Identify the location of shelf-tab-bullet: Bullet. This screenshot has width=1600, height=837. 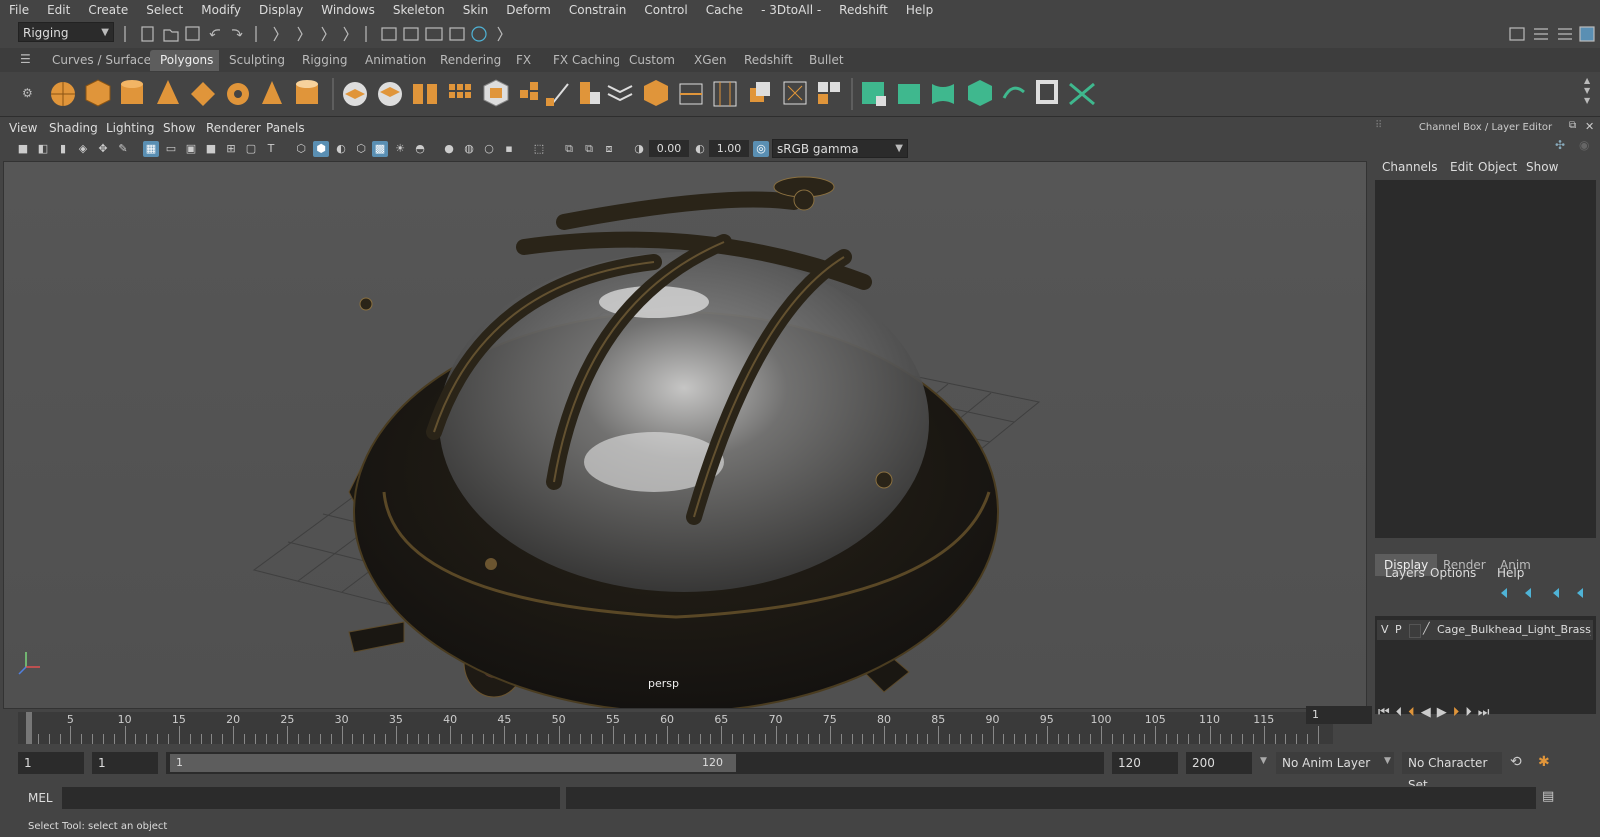
(826, 60).